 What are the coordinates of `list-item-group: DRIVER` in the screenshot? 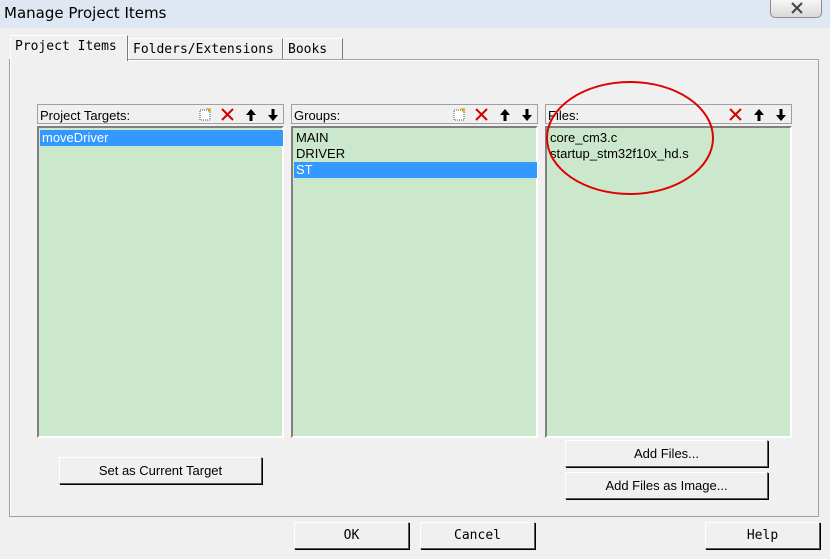 It's located at (415, 154).